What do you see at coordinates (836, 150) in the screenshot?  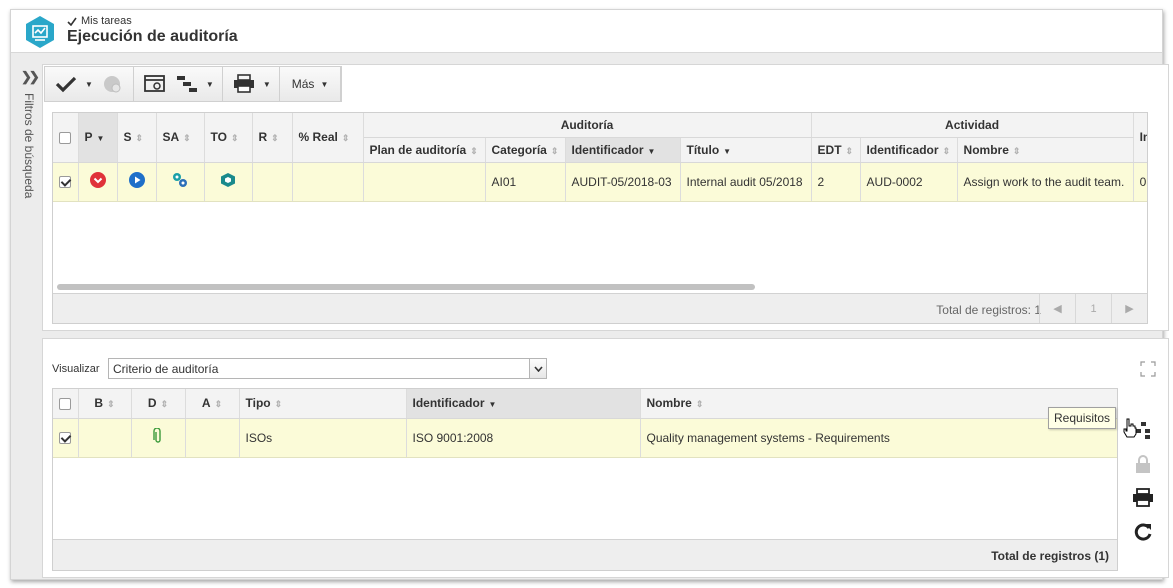 I see `col-edt: EDT ⇕` at bounding box center [836, 150].